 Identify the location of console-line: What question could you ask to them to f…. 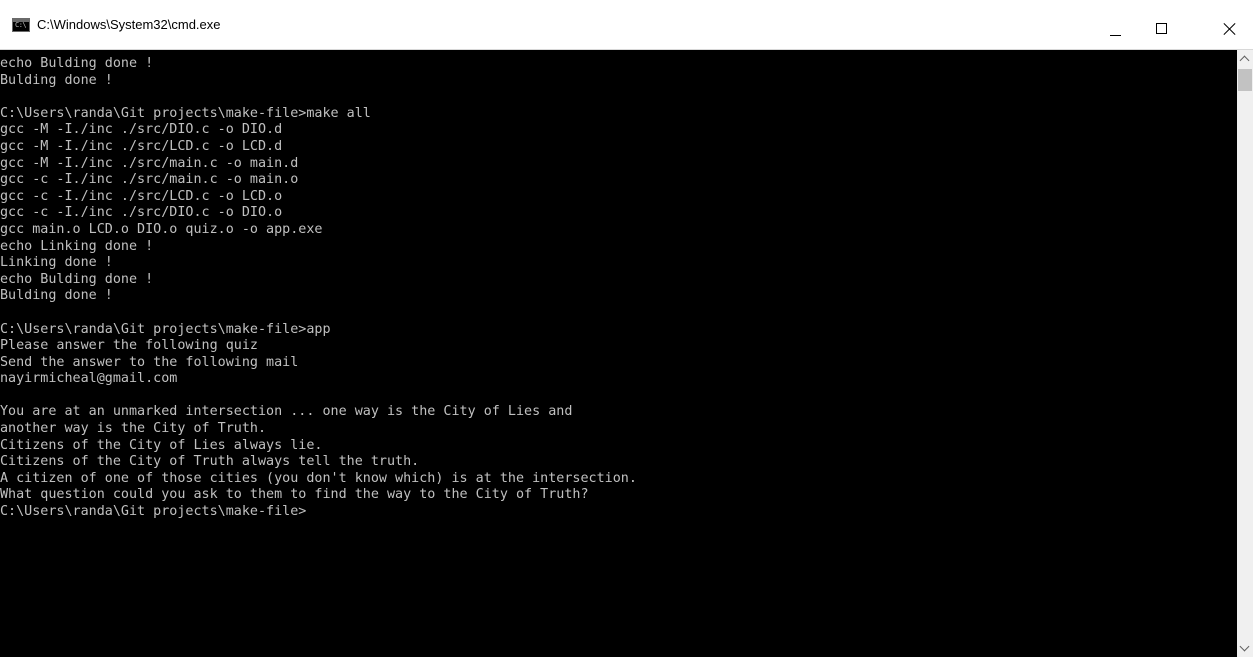
(294, 495).